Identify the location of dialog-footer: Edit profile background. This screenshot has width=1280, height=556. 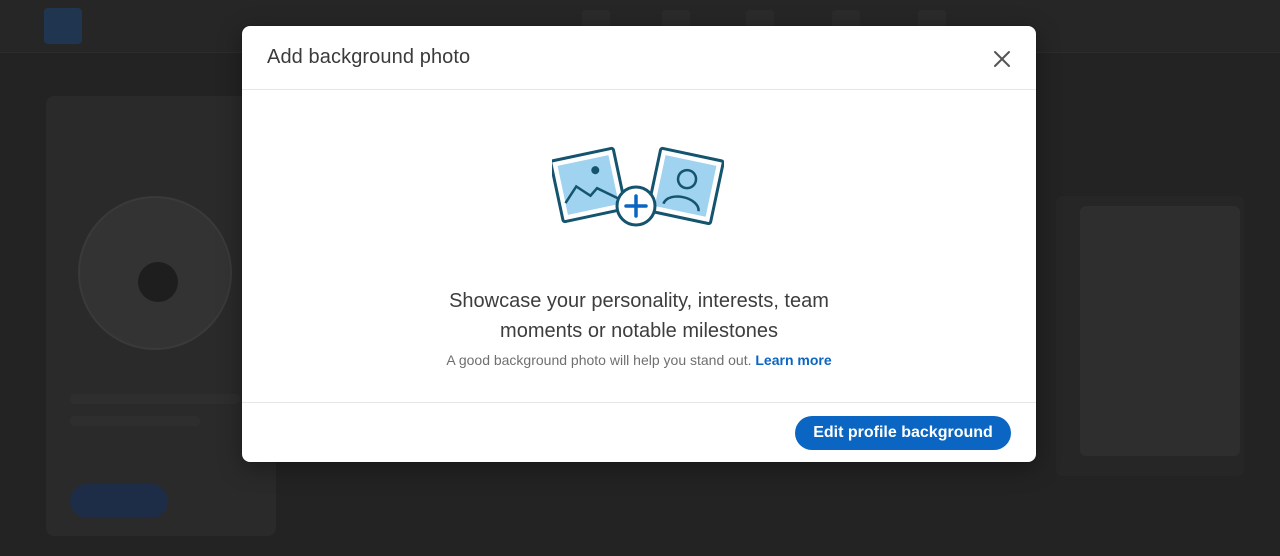
(639, 432).